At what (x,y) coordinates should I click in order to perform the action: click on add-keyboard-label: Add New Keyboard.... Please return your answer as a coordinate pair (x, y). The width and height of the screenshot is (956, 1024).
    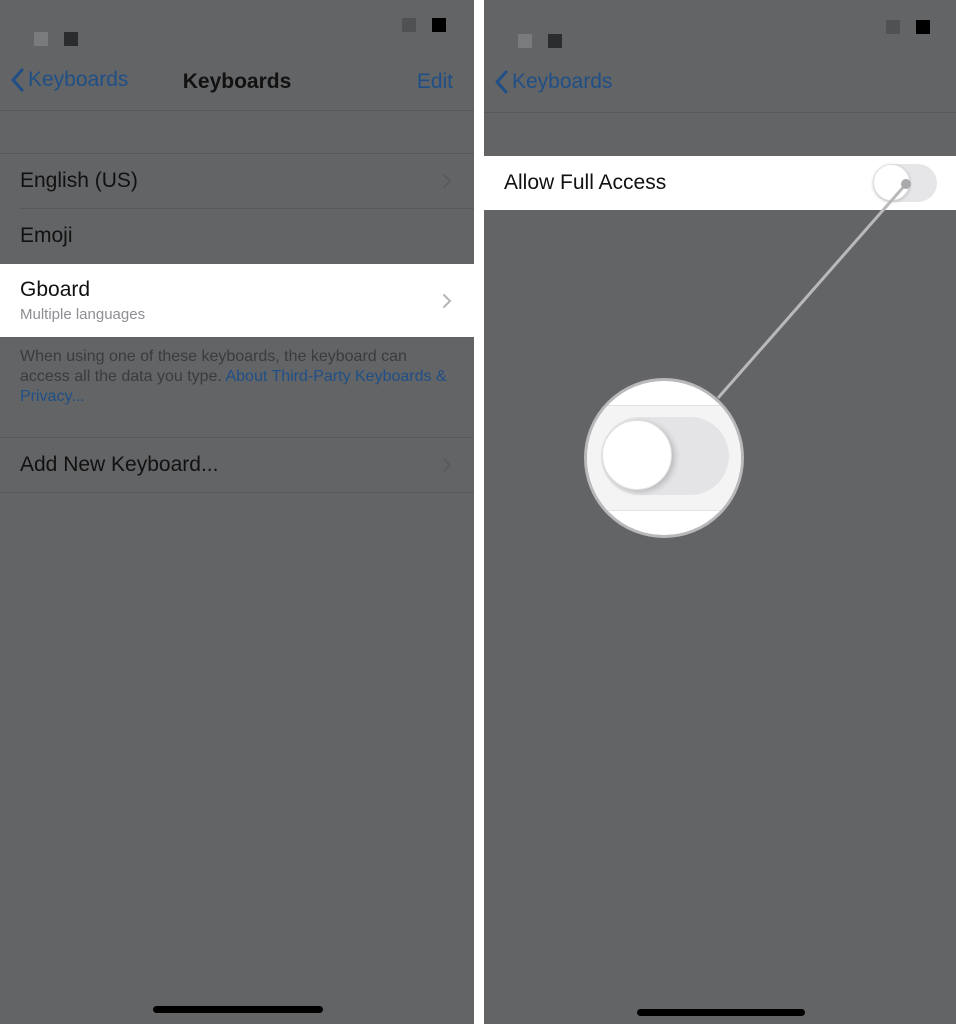
    Looking at the image, I should click on (119, 464).